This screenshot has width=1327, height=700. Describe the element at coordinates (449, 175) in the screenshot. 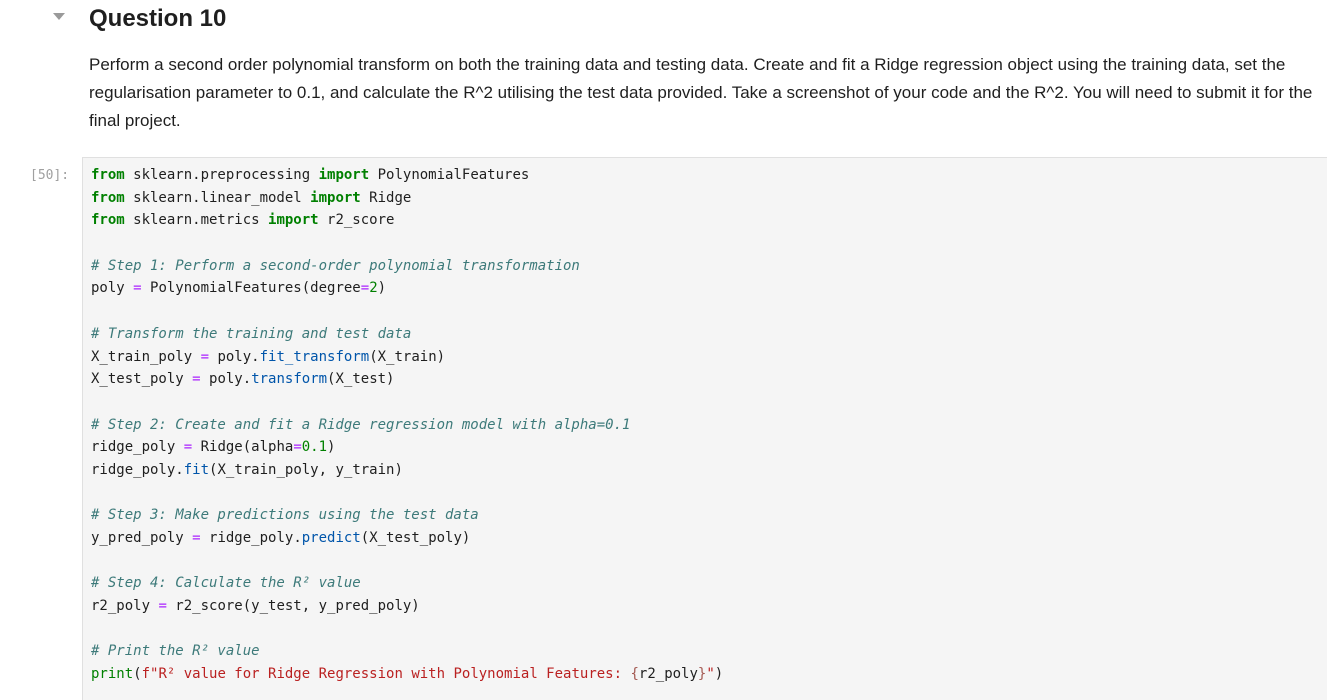

I see `code-token: PolynomialFeatures` at that location.